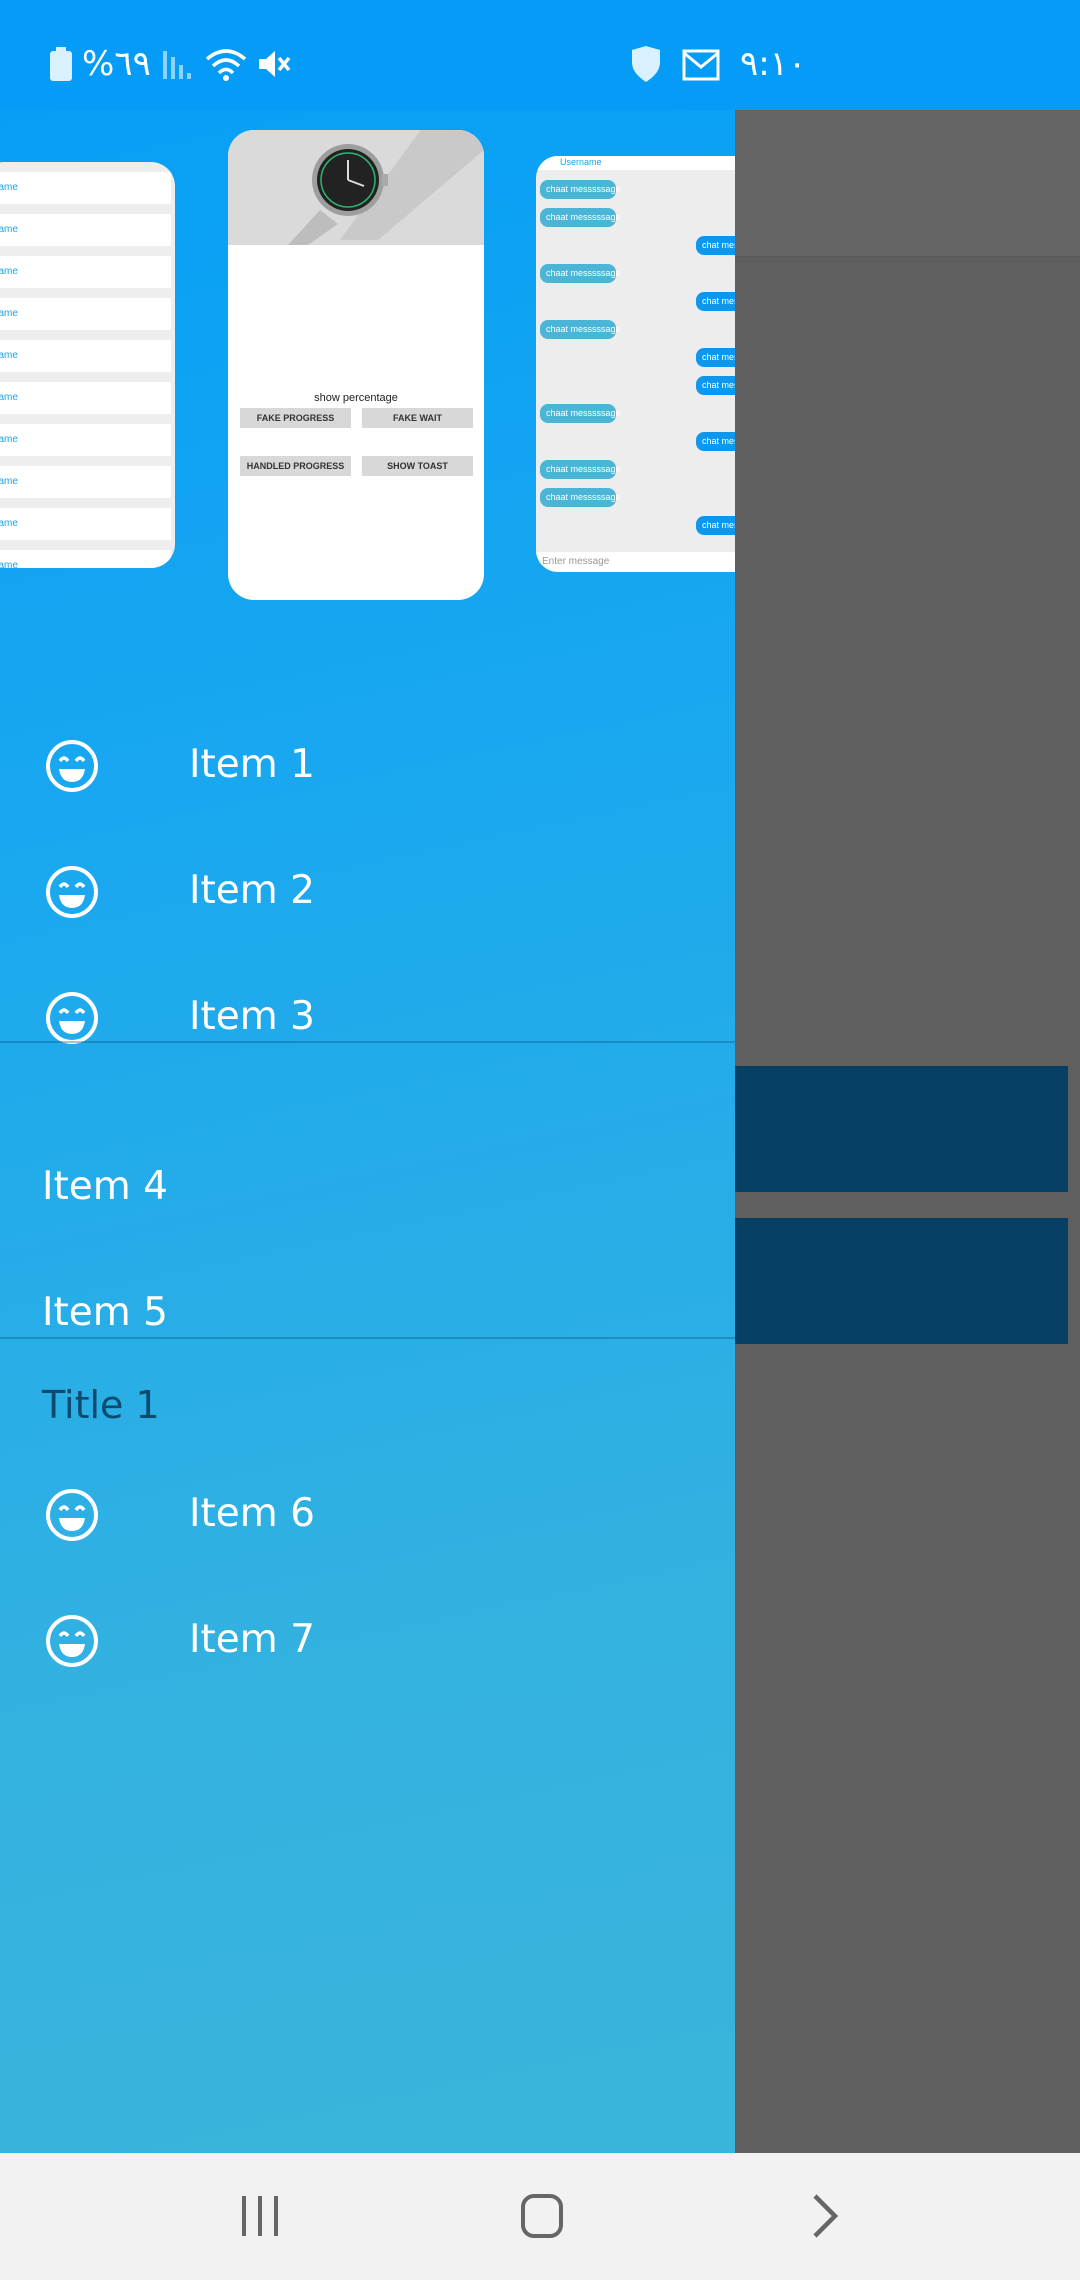  I want to click on drawer-item-4: Item 4, so click(367, 1184).